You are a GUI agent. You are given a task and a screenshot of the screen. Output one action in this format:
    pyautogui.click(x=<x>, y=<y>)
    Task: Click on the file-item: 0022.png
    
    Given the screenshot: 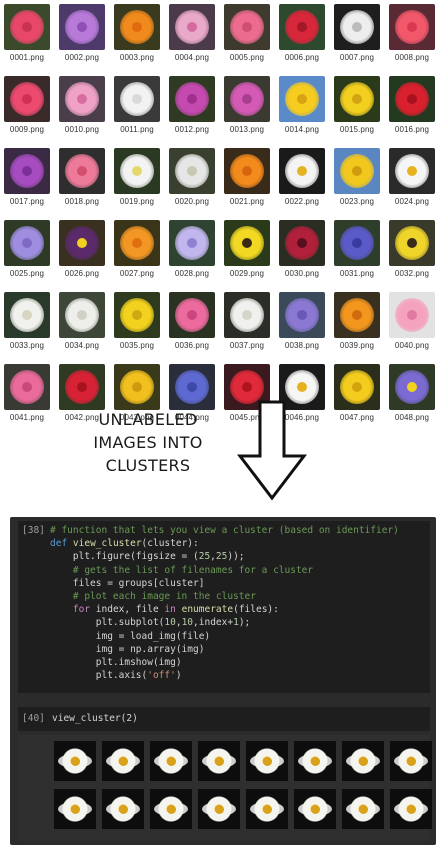 What is the action you would take?
    pyautogui.click(x=302, y=177)
    